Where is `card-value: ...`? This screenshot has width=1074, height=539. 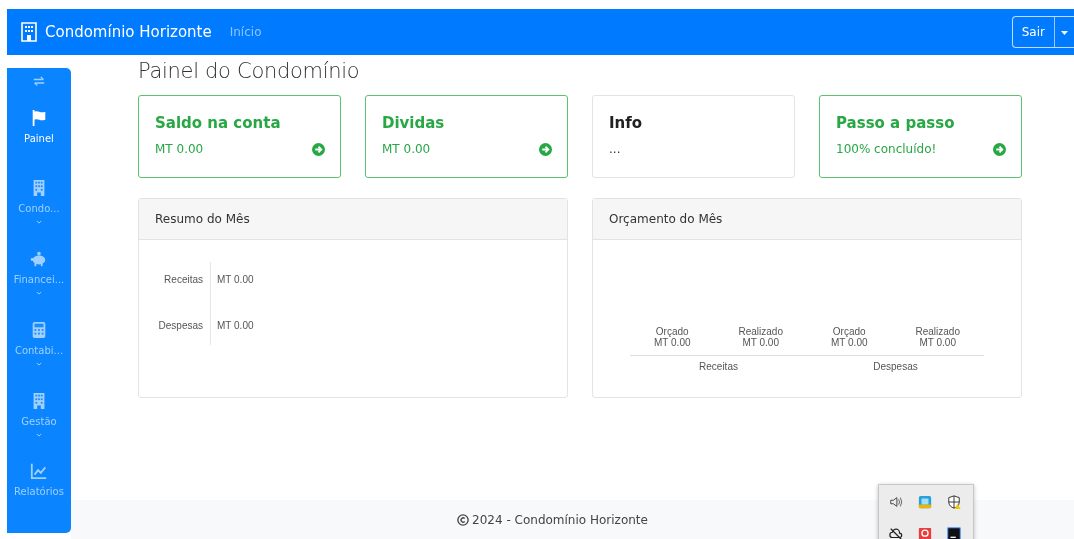 card-value: ... is located at coordinates (615, 149).